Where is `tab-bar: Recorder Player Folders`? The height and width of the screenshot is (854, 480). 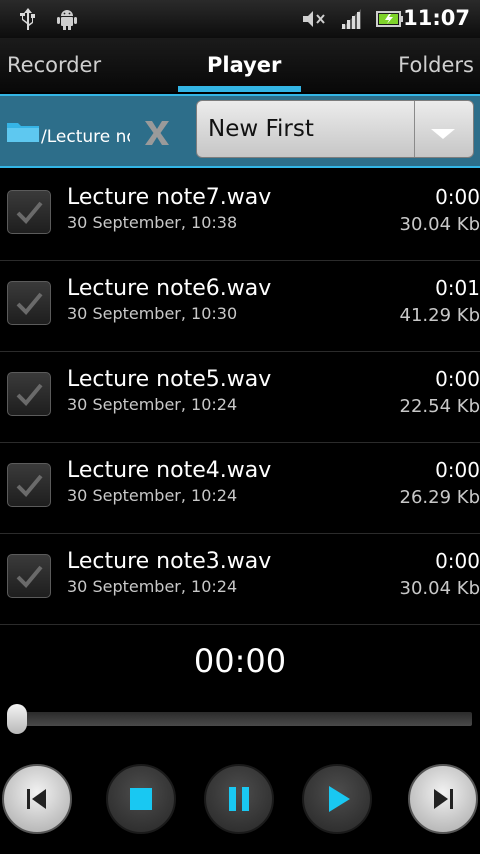 tab-bar: Recorder Player Folders is located at coordinates (240, 65).